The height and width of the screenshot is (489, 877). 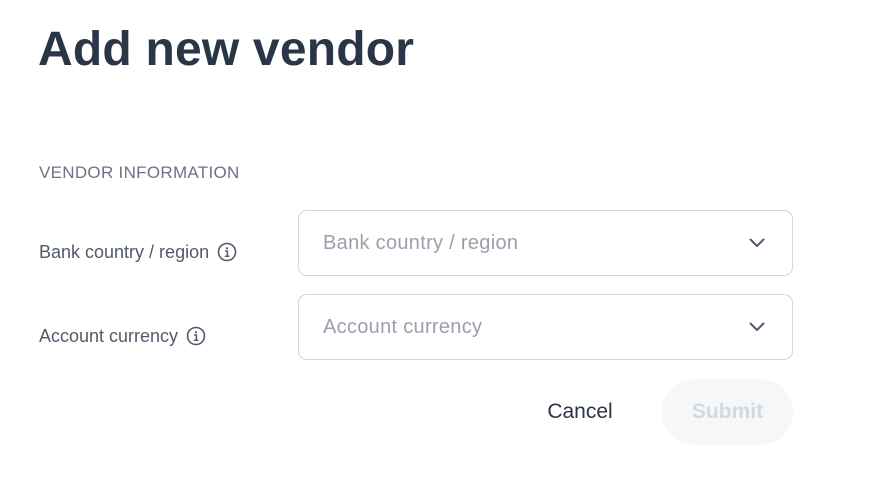 I want to click on account-currency-placeholder: Account currency, so click(x=403, y=326).